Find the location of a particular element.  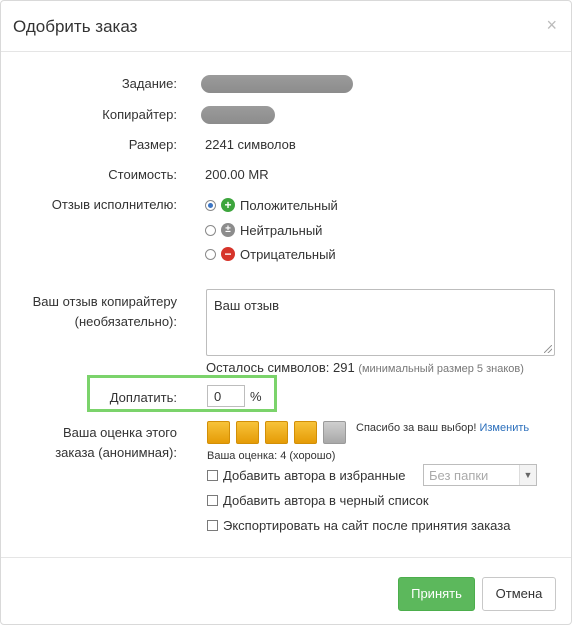

feedback-textarea: Ваш отзыв is located at coordinates (380, 322).